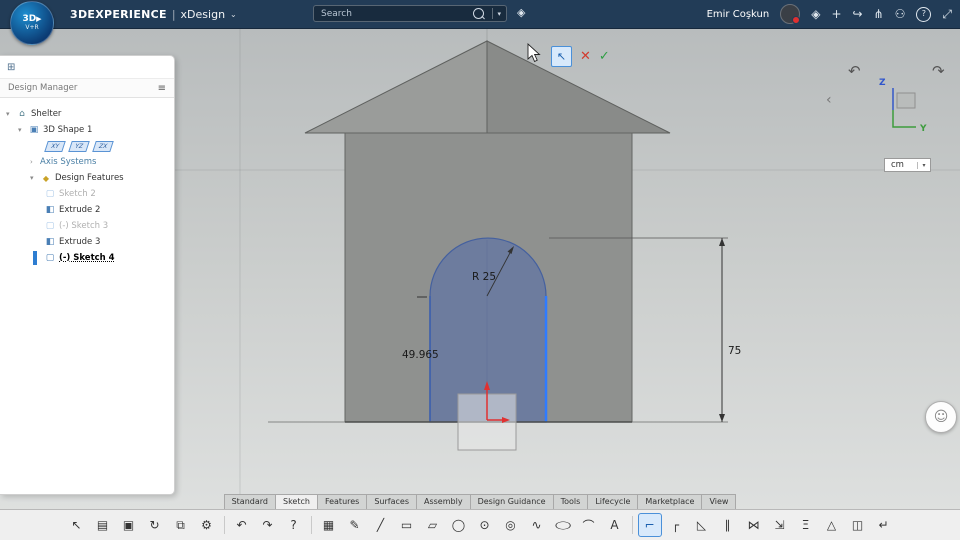 This screenshot has width=960, height=540. What do you see at coordinates (479, 13) in the screenshot?
I see `search-icon` at bounding box center [479, 13].